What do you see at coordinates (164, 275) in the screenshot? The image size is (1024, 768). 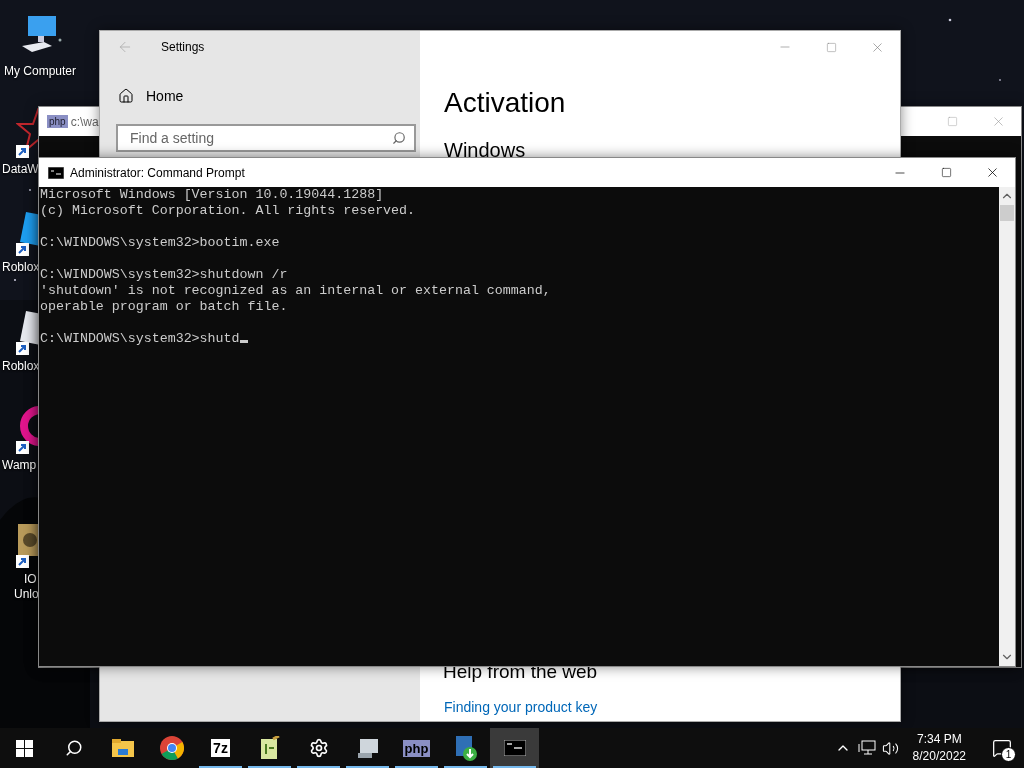 I see `console-line: C:\WINDOWS\system32>shutdown /r` at bounding box center [164, 275].